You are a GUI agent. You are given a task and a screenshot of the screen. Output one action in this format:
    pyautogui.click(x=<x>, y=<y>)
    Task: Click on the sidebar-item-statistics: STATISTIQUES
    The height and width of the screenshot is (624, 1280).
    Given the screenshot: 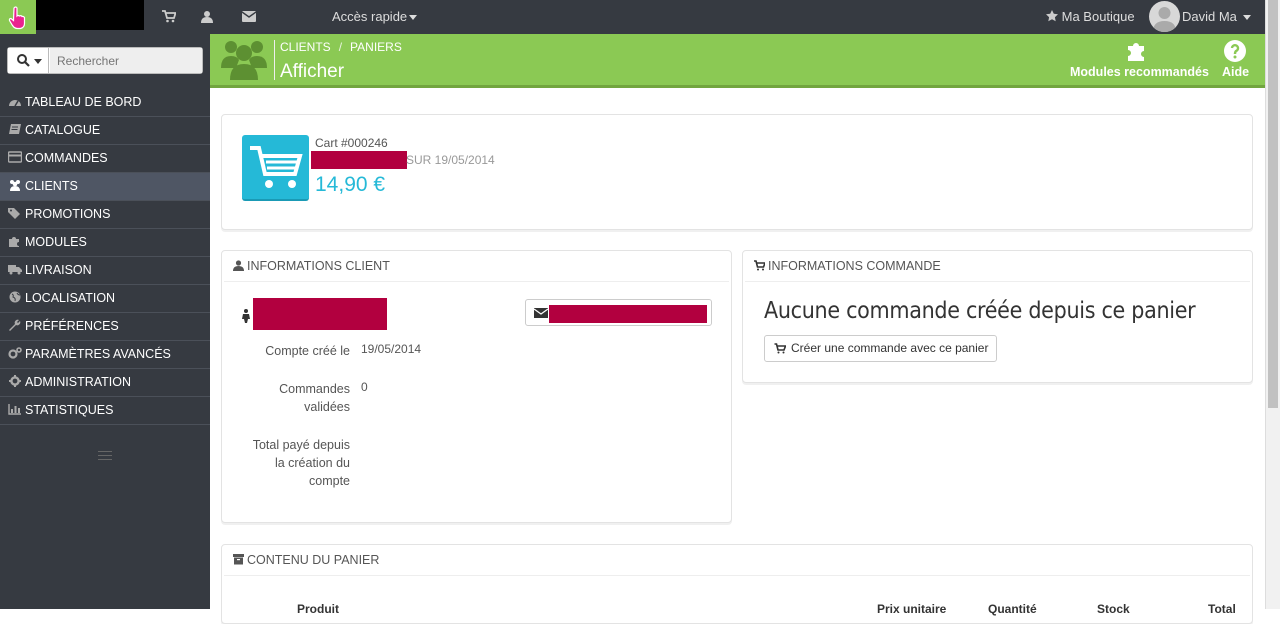 What is the action you would take?
    pyautogui.click(x=105, y=411)
    